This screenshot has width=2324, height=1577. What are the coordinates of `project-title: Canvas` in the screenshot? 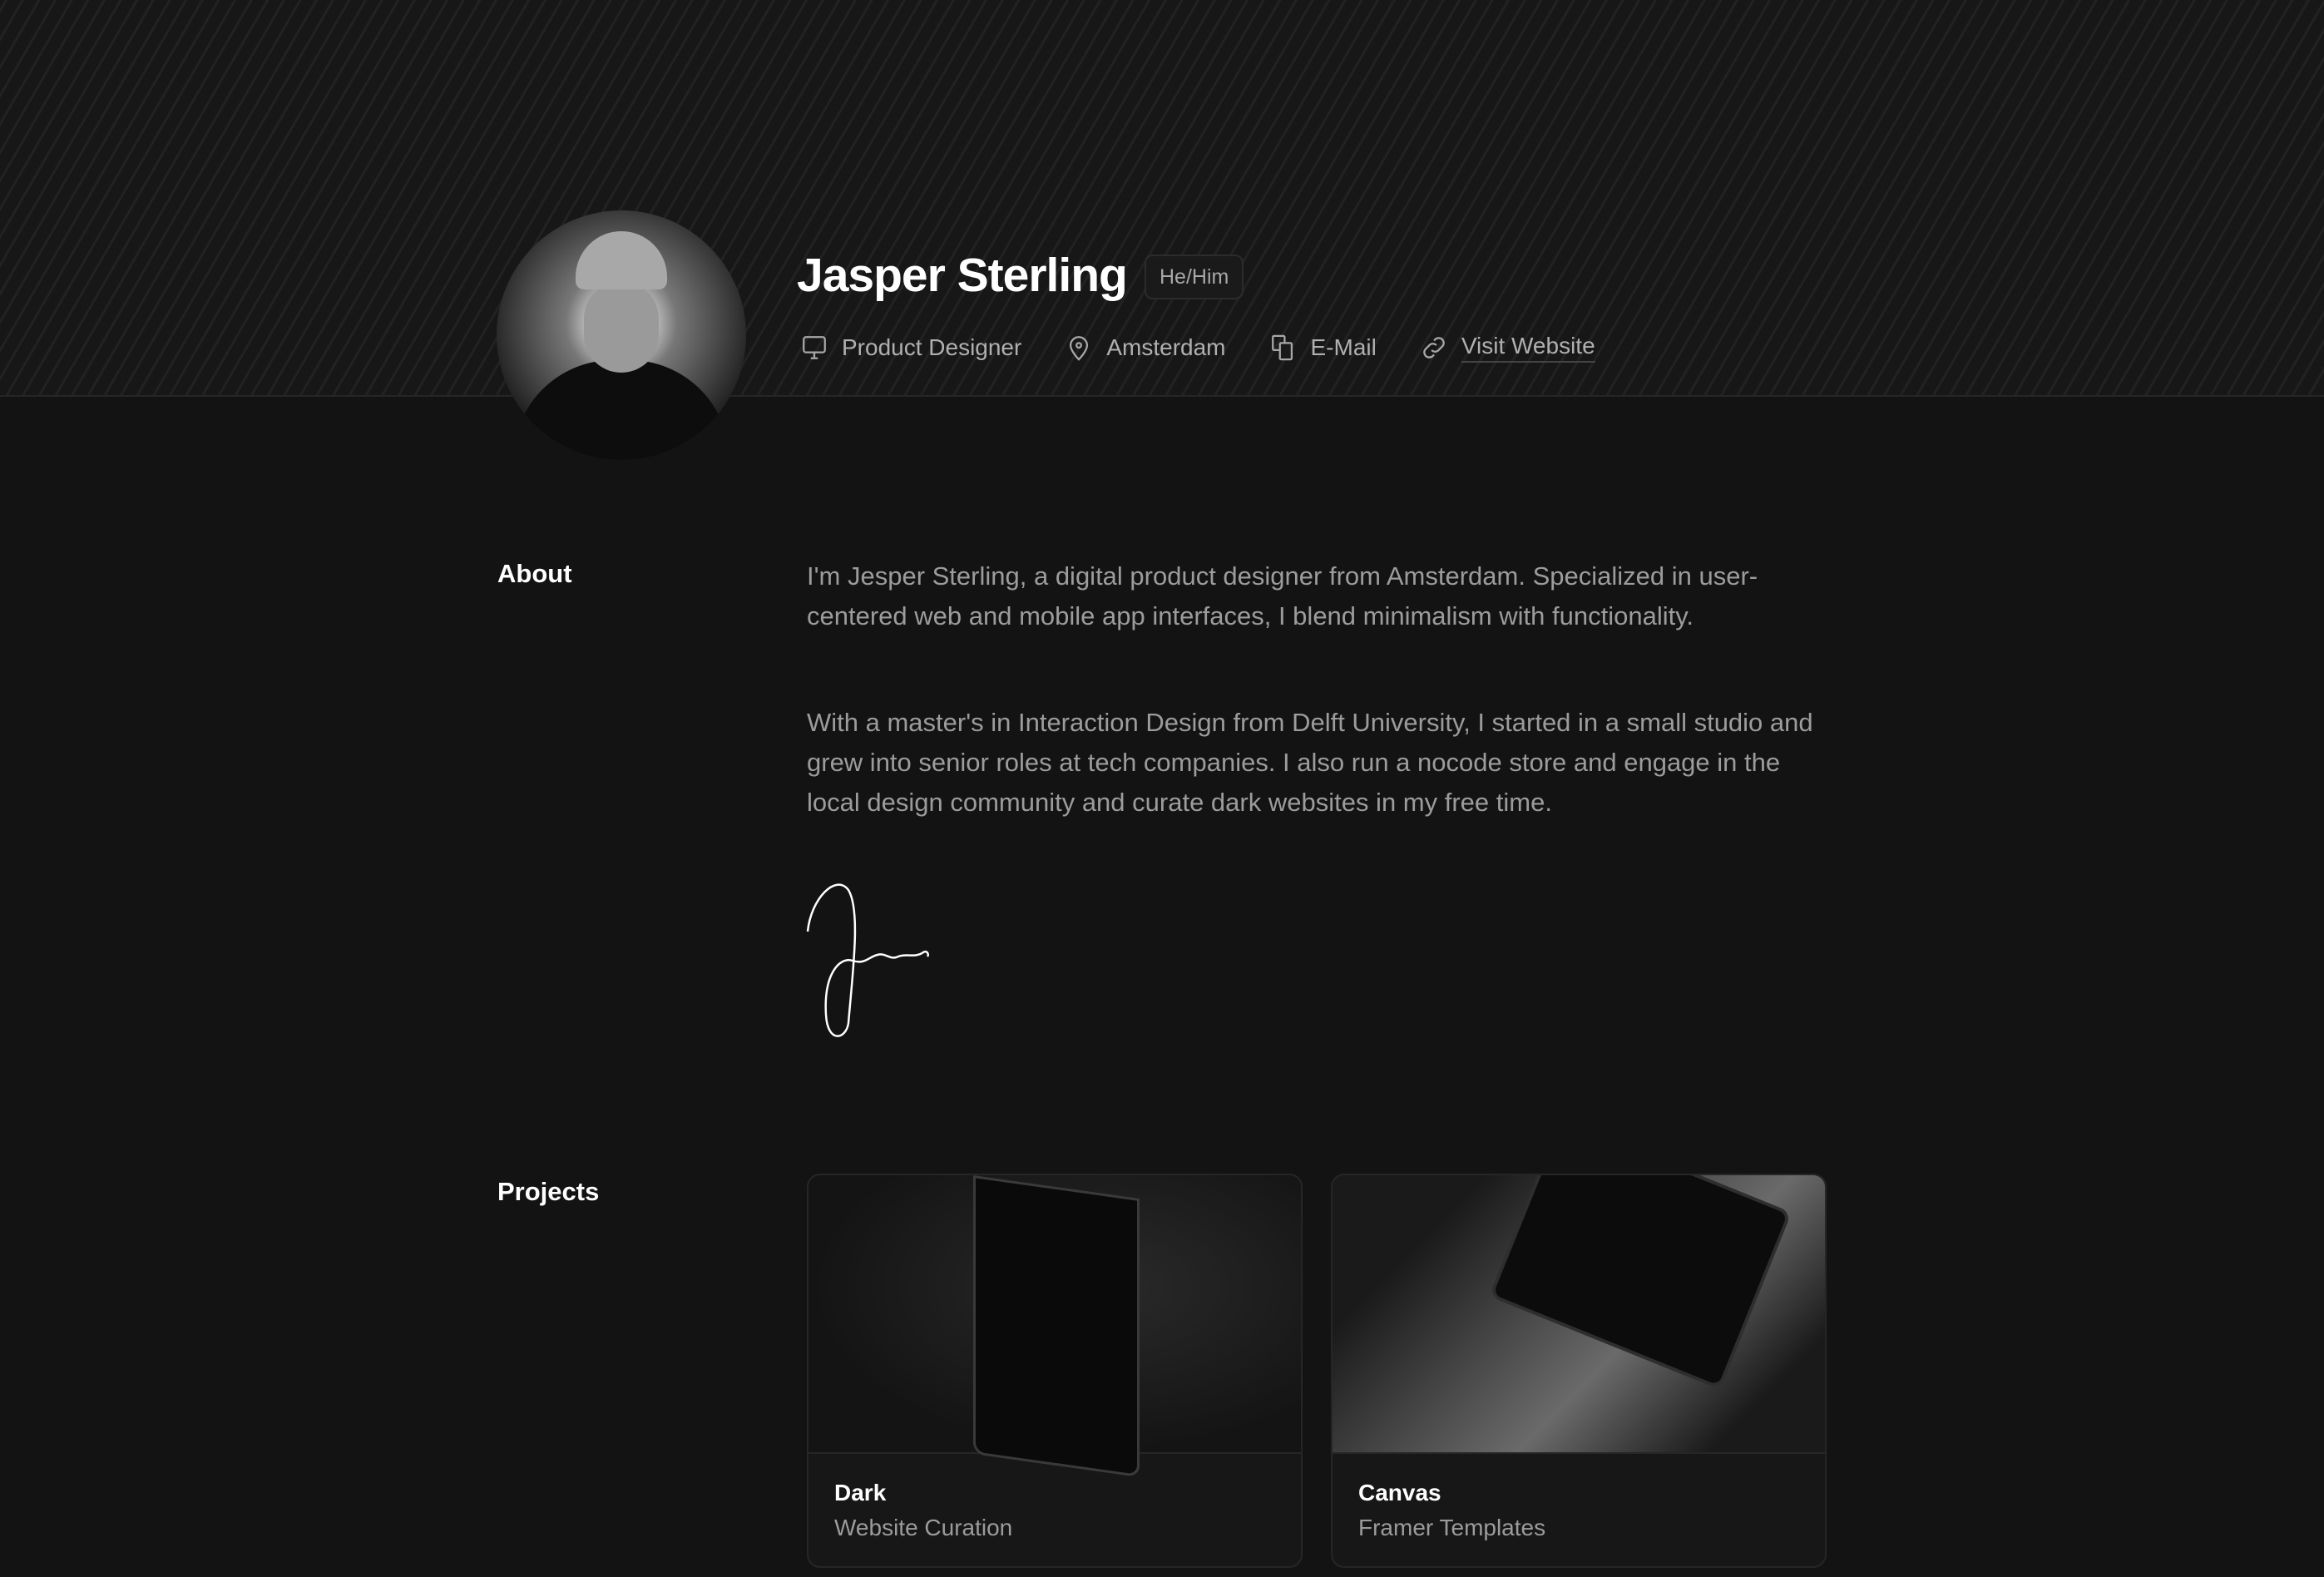 It's located at (1399, 1492).